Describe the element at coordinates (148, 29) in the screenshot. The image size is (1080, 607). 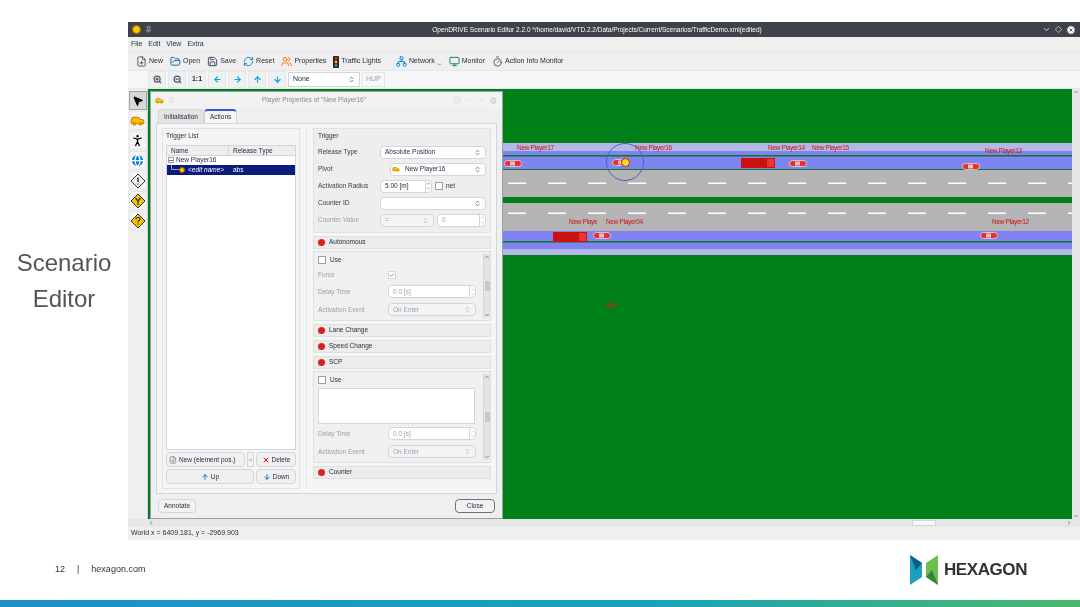
I see `pin-icon` at that location.